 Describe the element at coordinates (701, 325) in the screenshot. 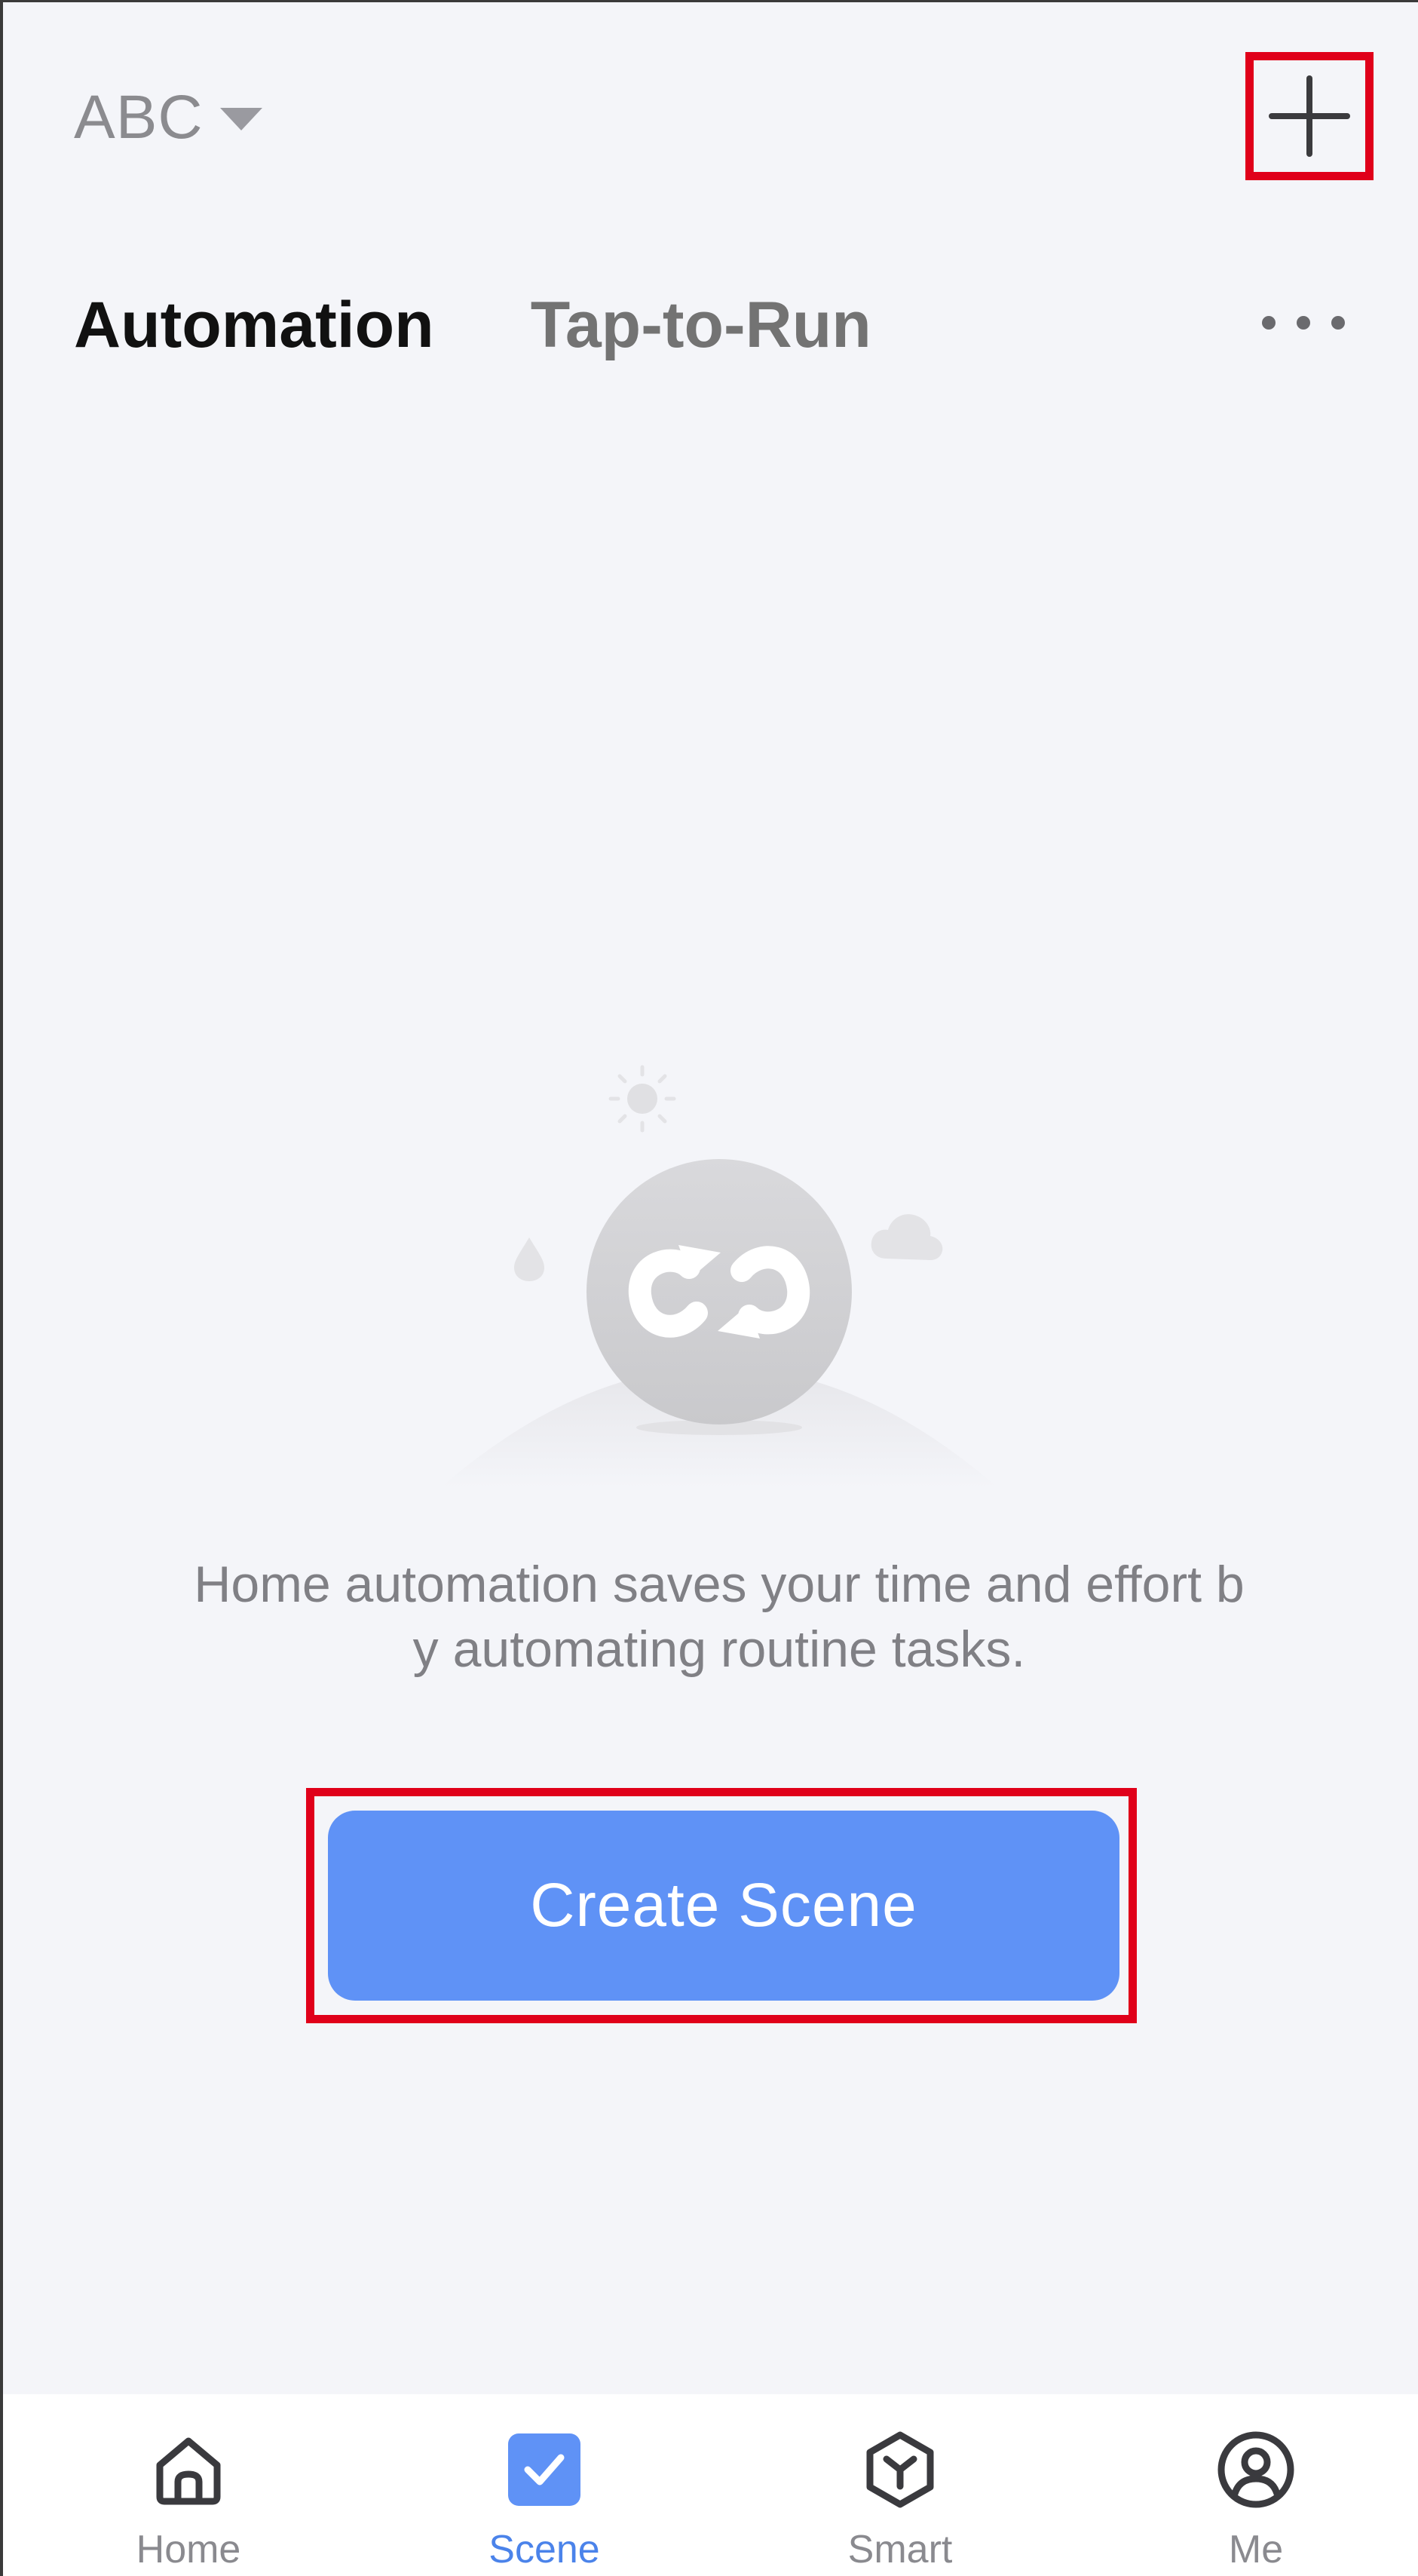

I see `tab-tap-to-run: Tap-to-Run` at that location.